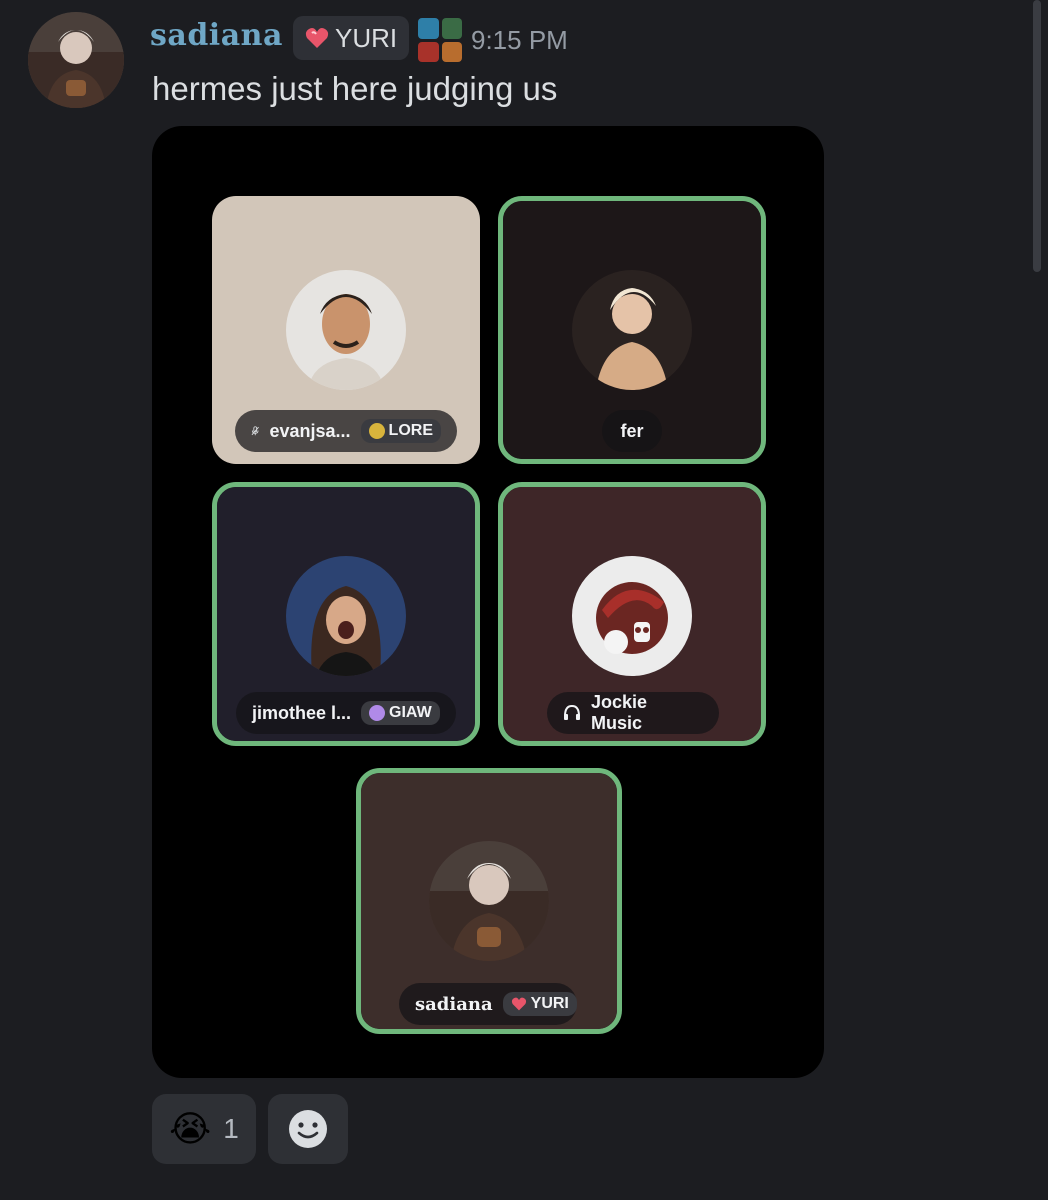  Describe the element at coordinates (400, 713) in the screenshot. I see `participant-tag: GIAW` at that location.